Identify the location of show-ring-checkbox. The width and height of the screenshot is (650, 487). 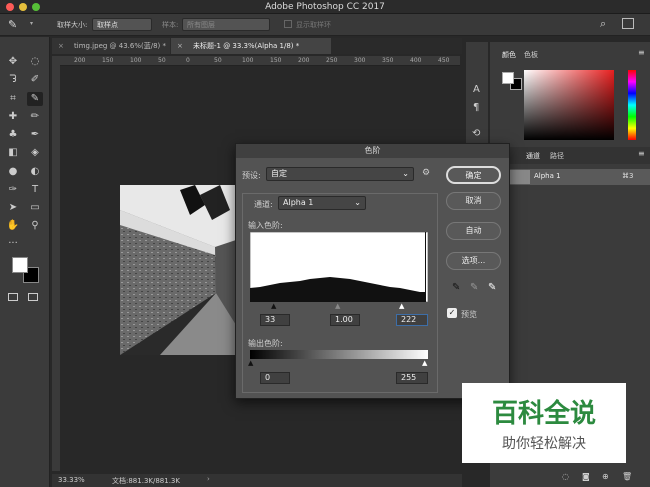
(288, 24).